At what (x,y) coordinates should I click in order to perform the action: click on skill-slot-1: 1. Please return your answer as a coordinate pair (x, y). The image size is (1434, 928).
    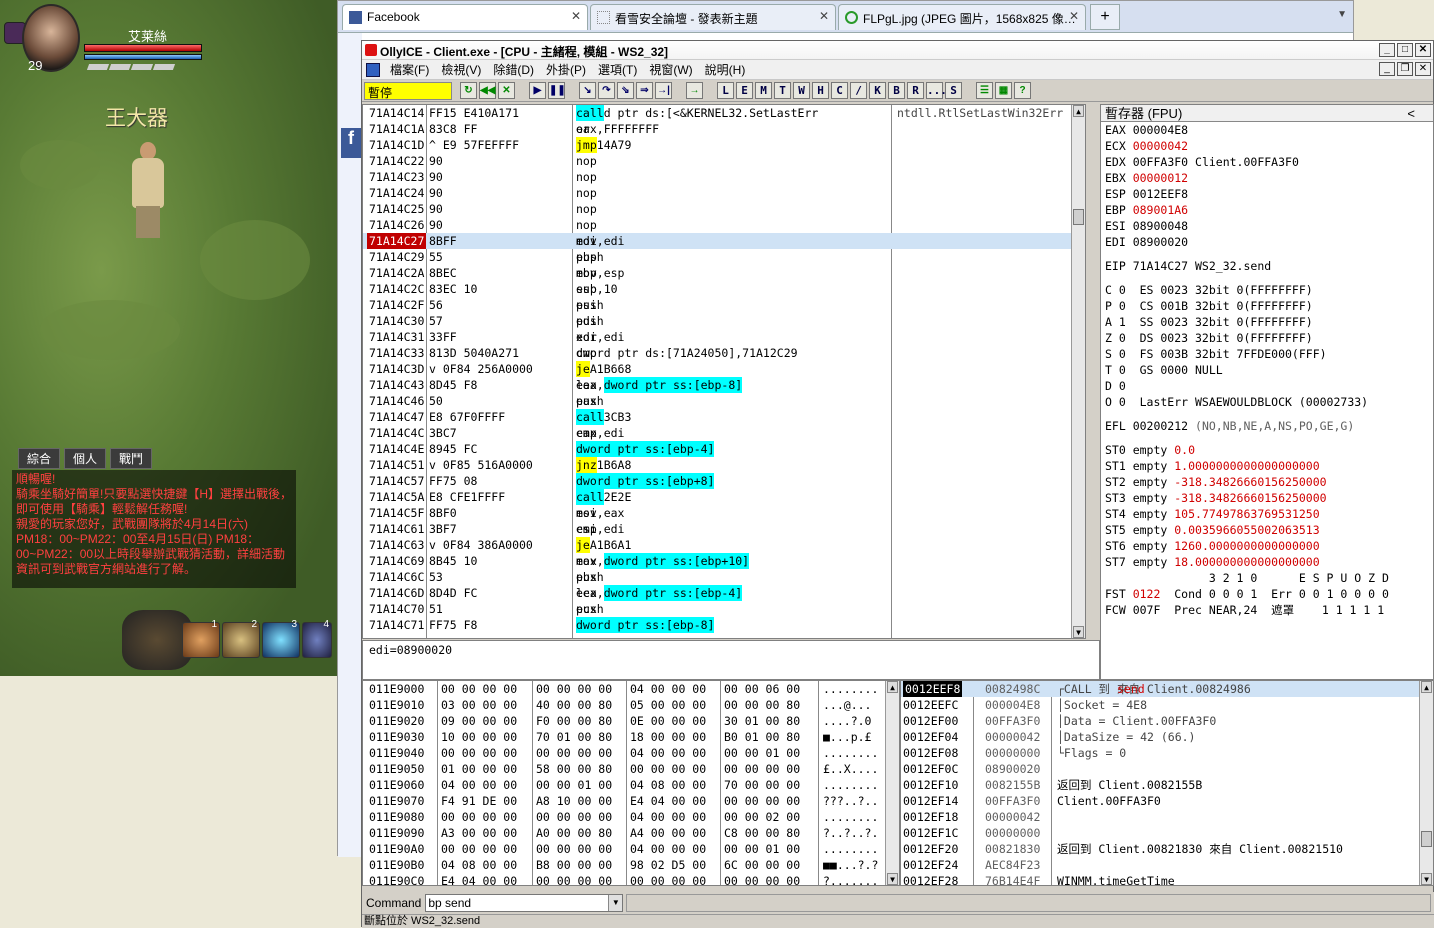
    Looking at the image, I should click on (201, 638).